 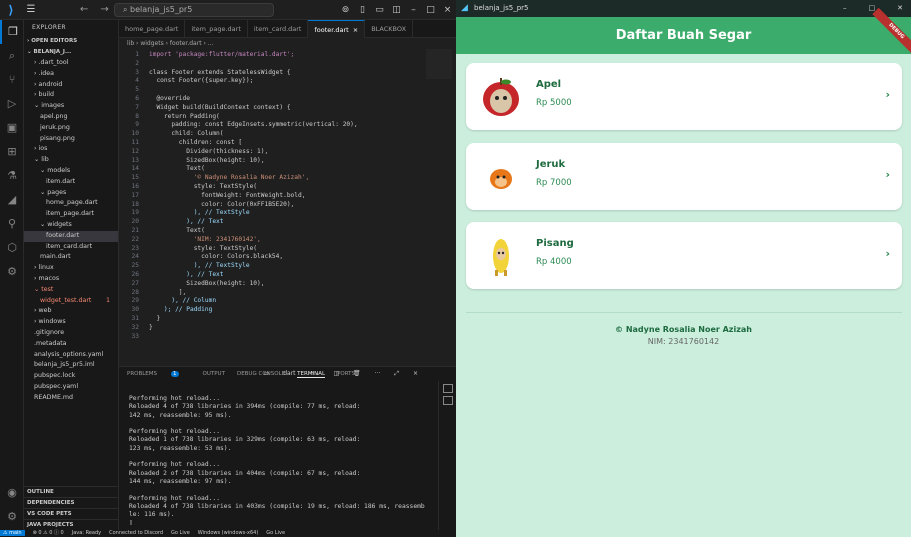 I want to click on file-tree-item: ⌄ images, so click(x=71, y=106).